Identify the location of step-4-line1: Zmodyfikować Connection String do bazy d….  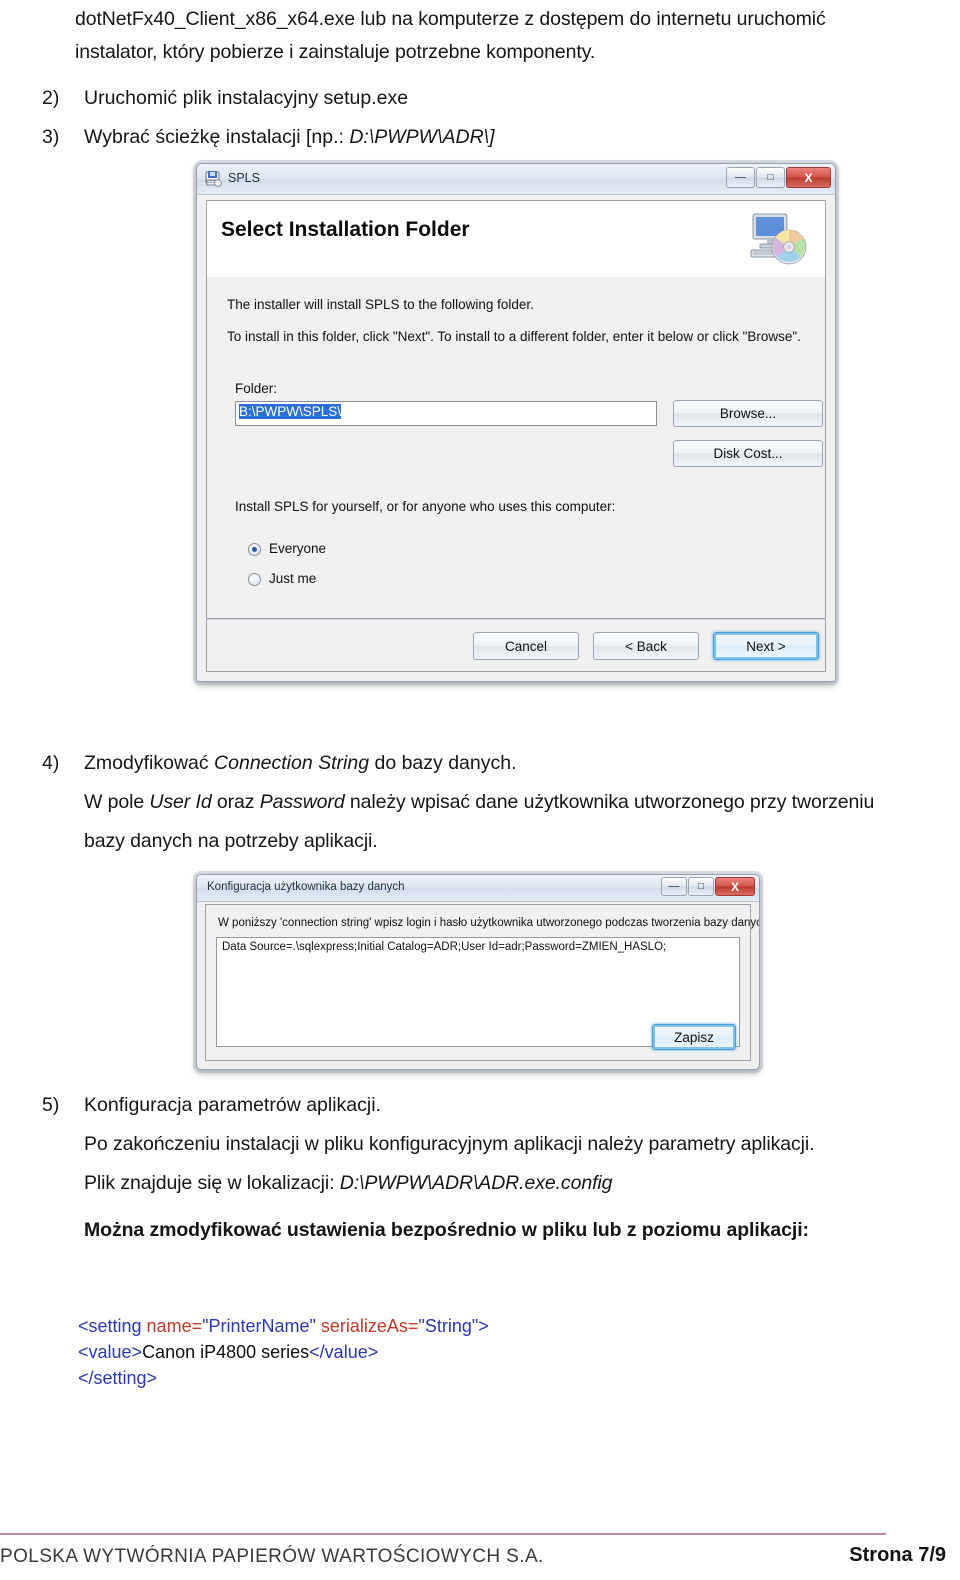
(508, 763).